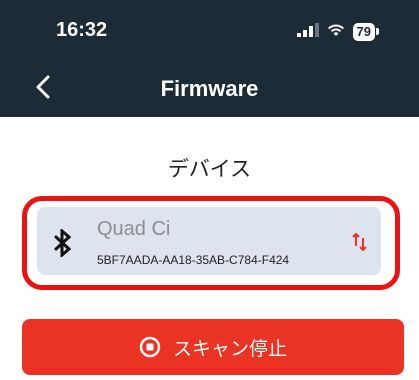  I want to click on section-label-device: デバイス, so click(209, 169).